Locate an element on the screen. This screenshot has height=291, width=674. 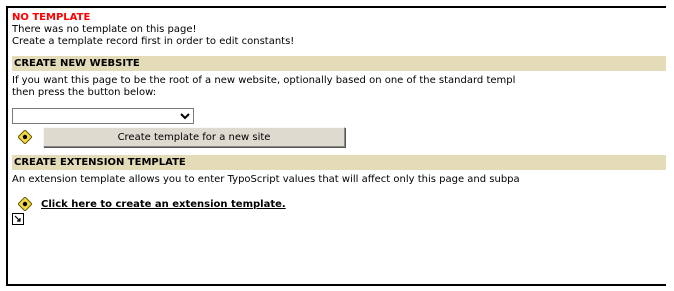
create-site-button: Create template for a new site is located at coordinates (194, 137).